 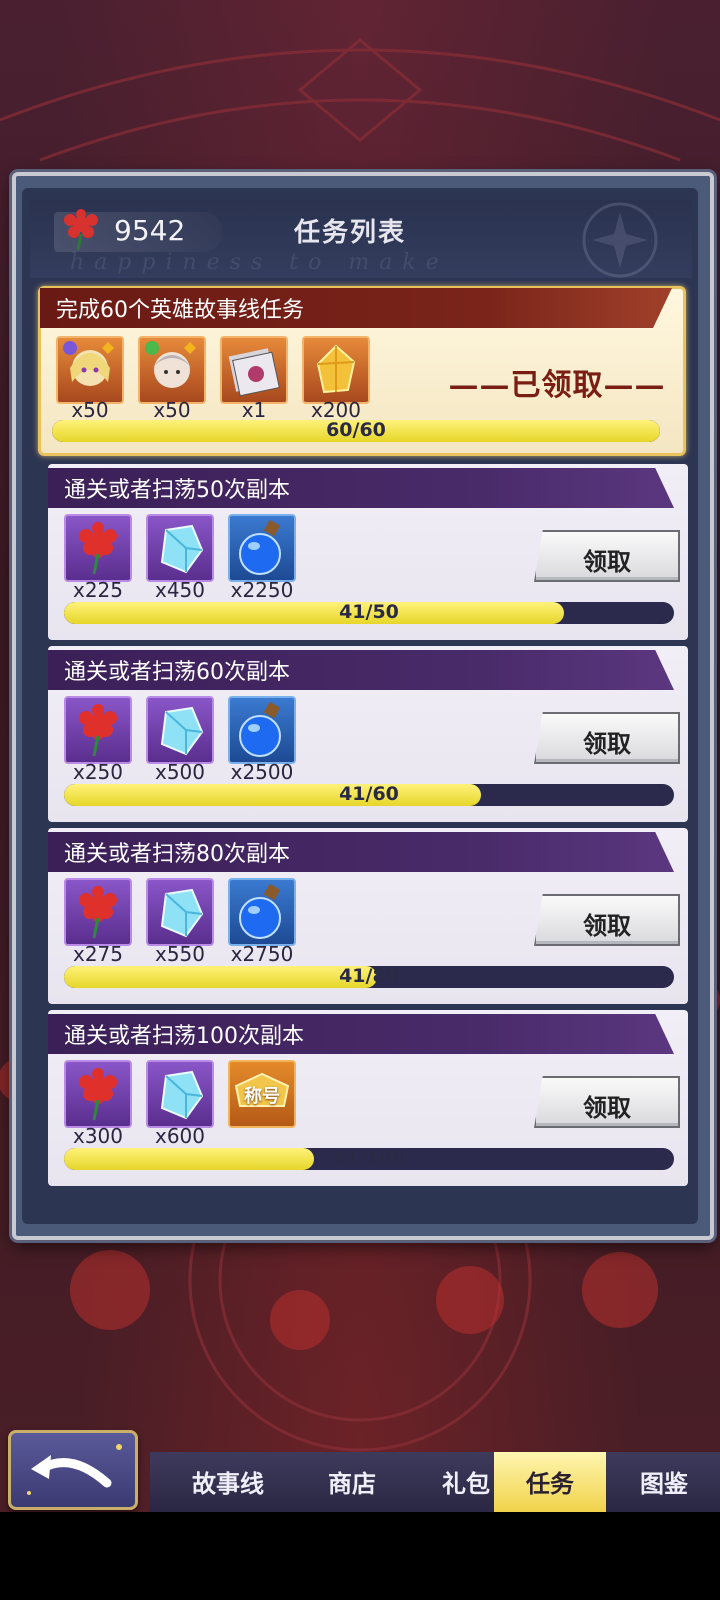 What do you see at coordinates (259, 262) in the screenshot?
I see `header-deco-text: happiness to make` at bounding box center [259, 262].